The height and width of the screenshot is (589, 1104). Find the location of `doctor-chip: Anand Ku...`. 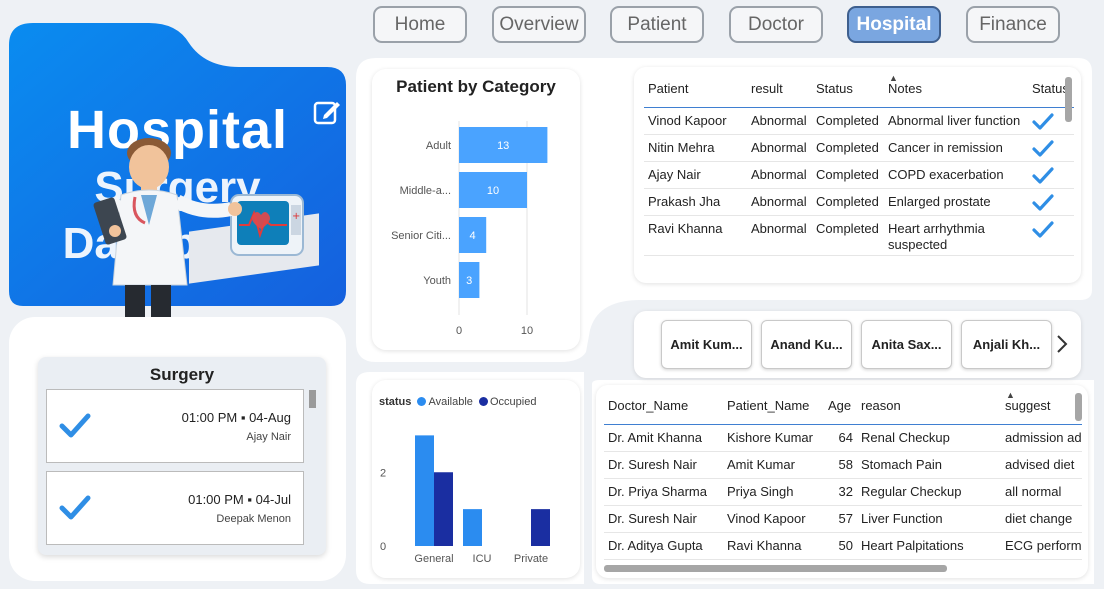

doctor-chip: Anand Ku... is located at coordinates (806, 344).